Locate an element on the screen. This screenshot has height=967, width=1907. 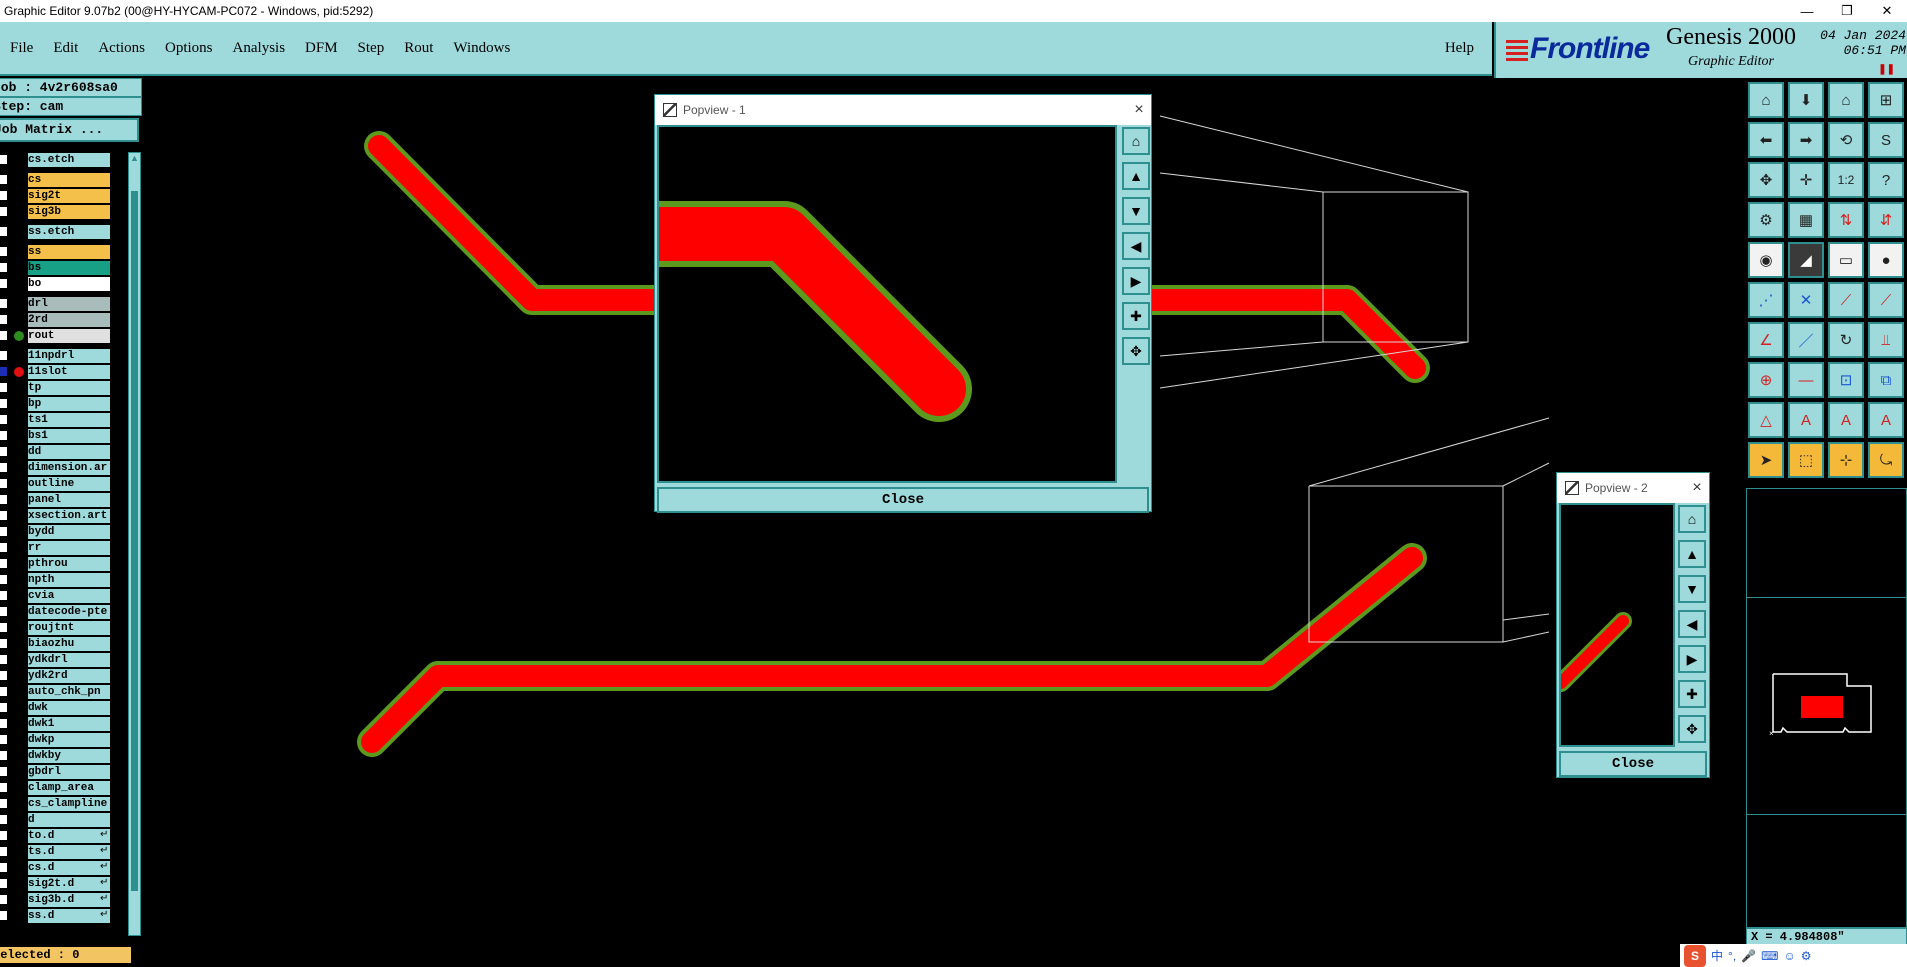
layer-row: cvia is located at coordinates (64, 596).